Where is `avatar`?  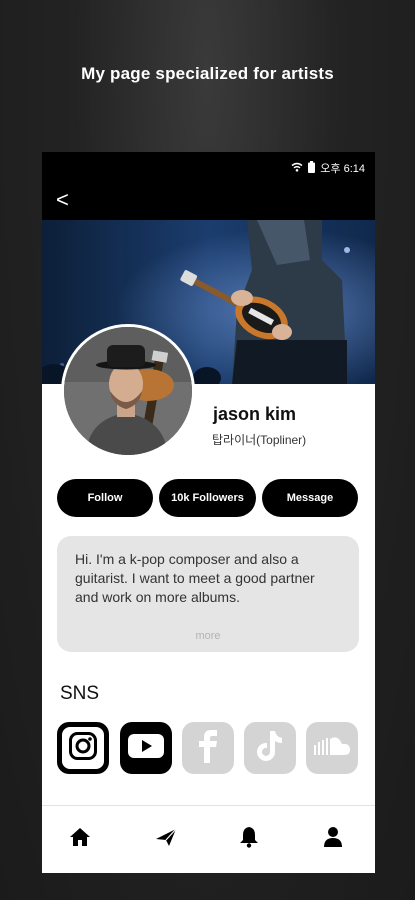
avatar is located at coordinates (128, 391).